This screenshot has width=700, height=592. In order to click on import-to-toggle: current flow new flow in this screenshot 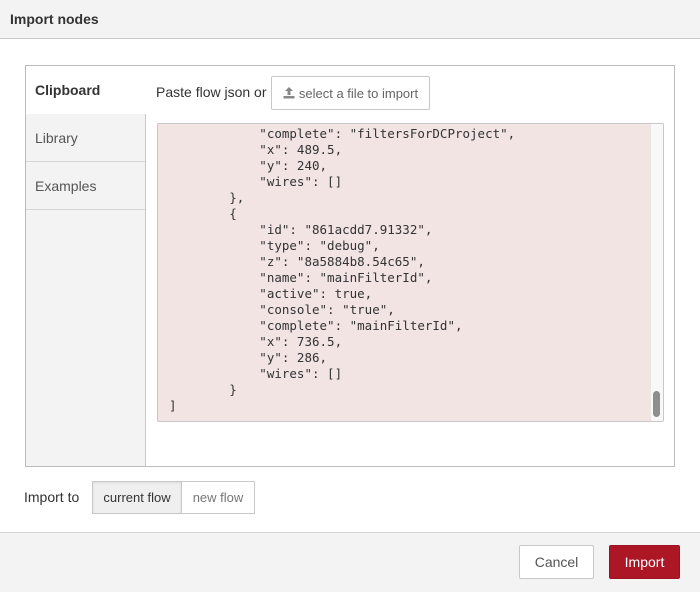, I will do `click(173, 497)`.